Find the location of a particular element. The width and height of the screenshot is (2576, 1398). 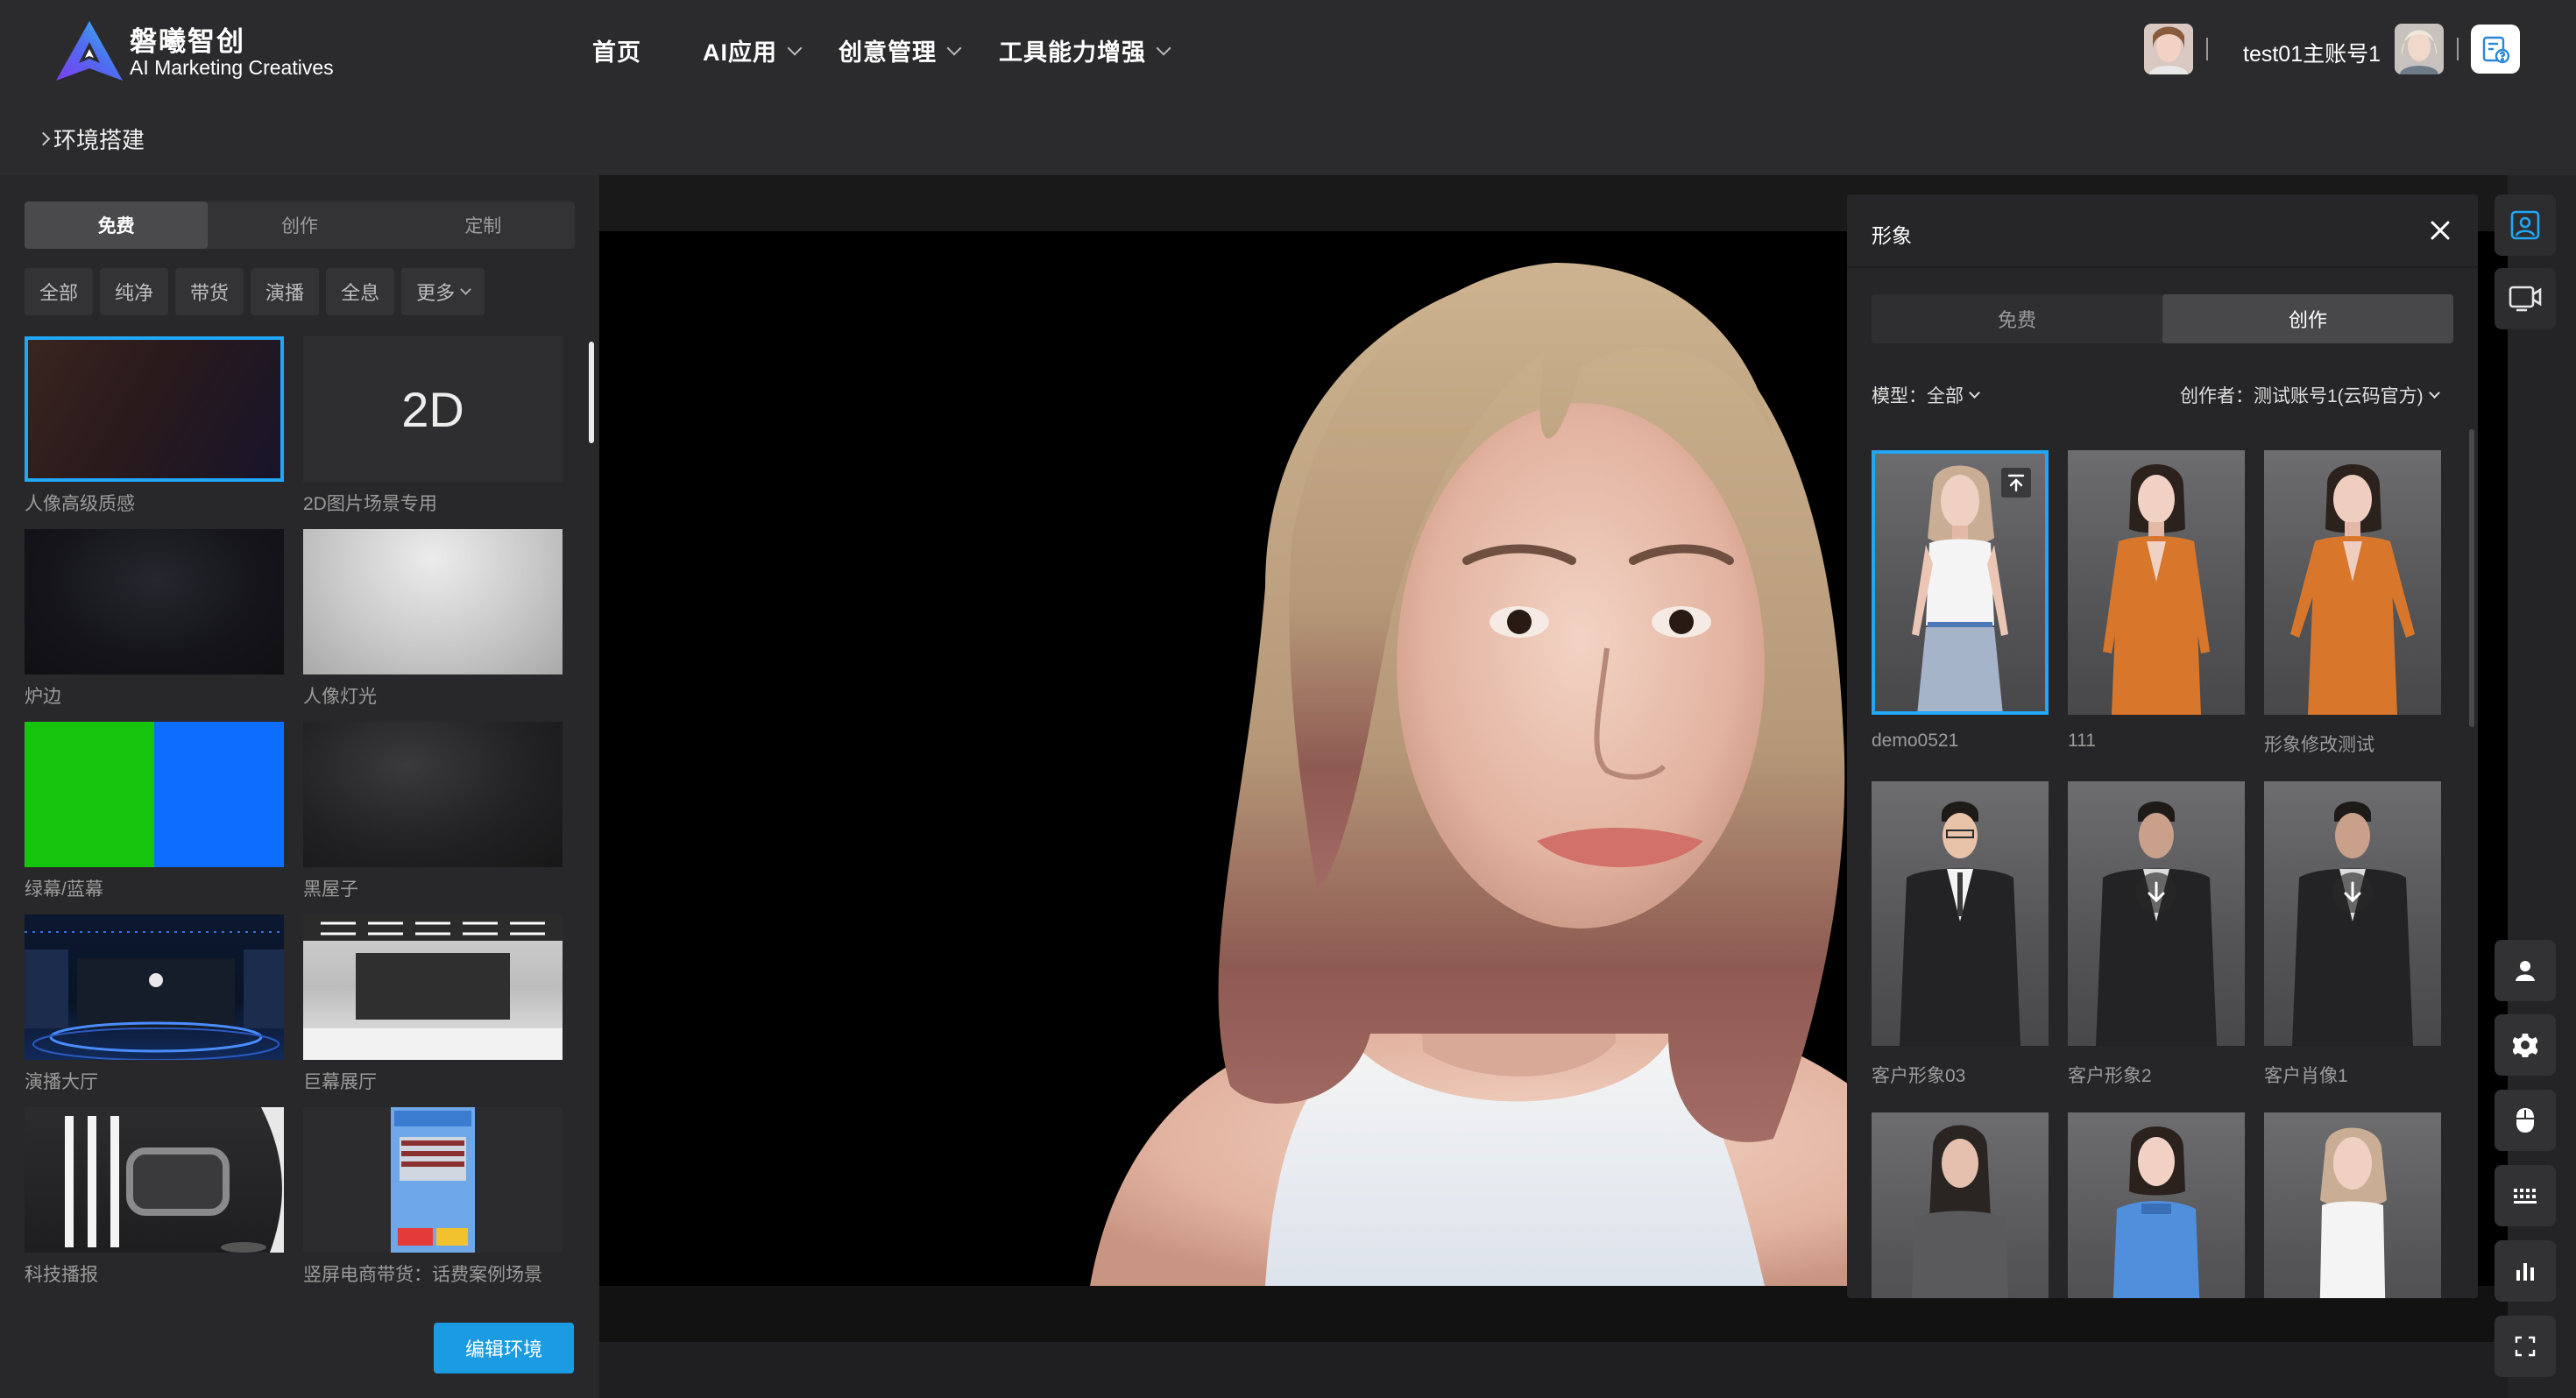

creator-filter-label-text: 创作者： is located at coordinates (2217, 396).